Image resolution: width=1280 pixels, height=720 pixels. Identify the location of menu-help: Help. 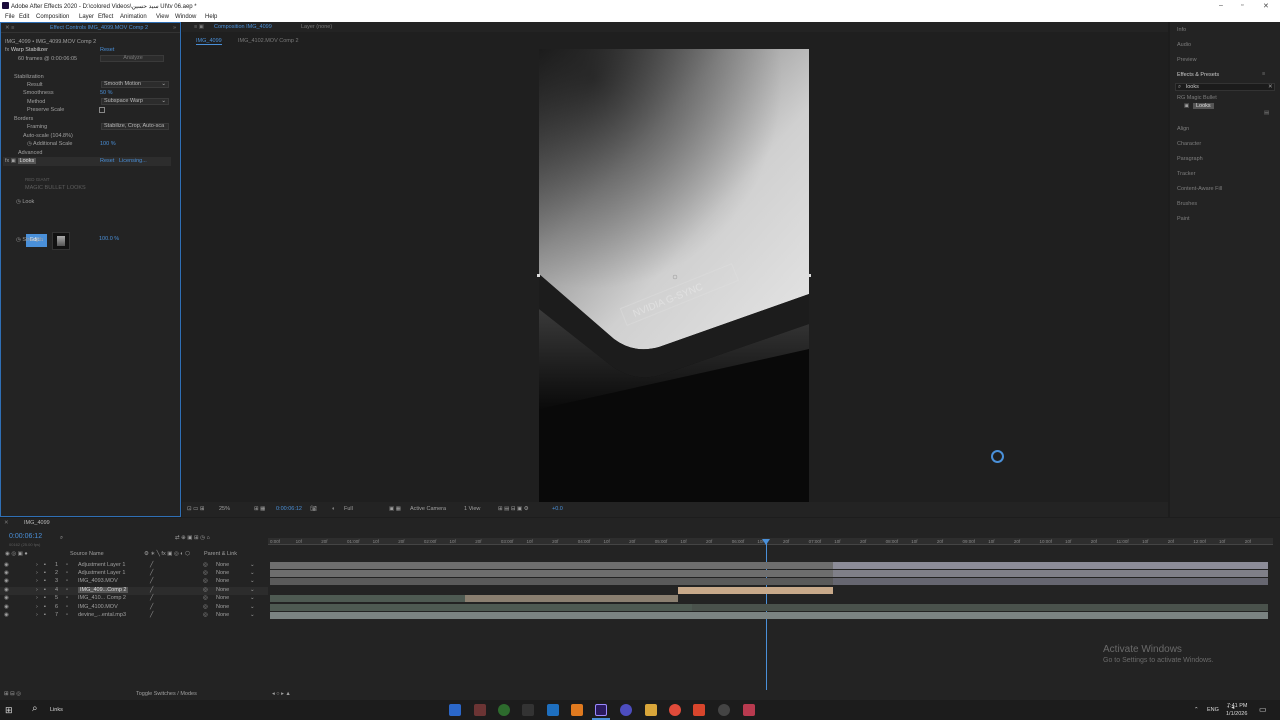
(211, 17).